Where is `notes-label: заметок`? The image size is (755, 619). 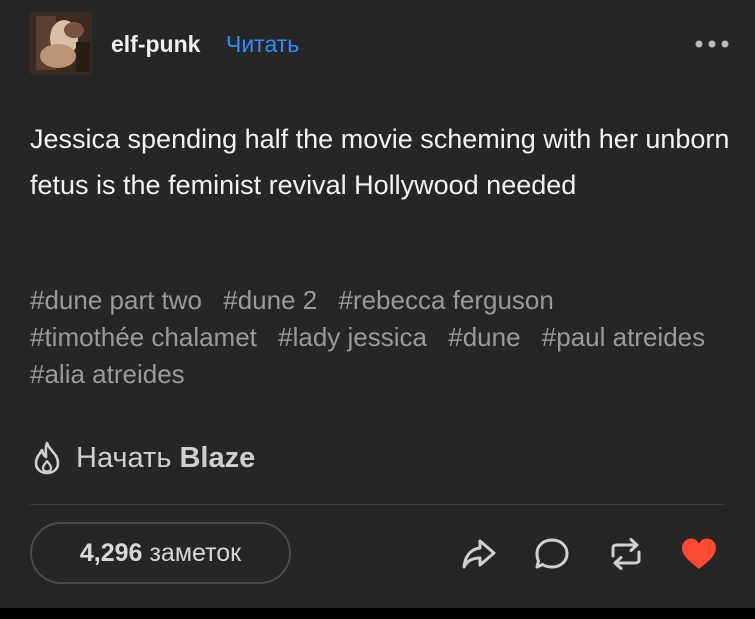 notes-label: заметок is located at coordinates (195, 552).